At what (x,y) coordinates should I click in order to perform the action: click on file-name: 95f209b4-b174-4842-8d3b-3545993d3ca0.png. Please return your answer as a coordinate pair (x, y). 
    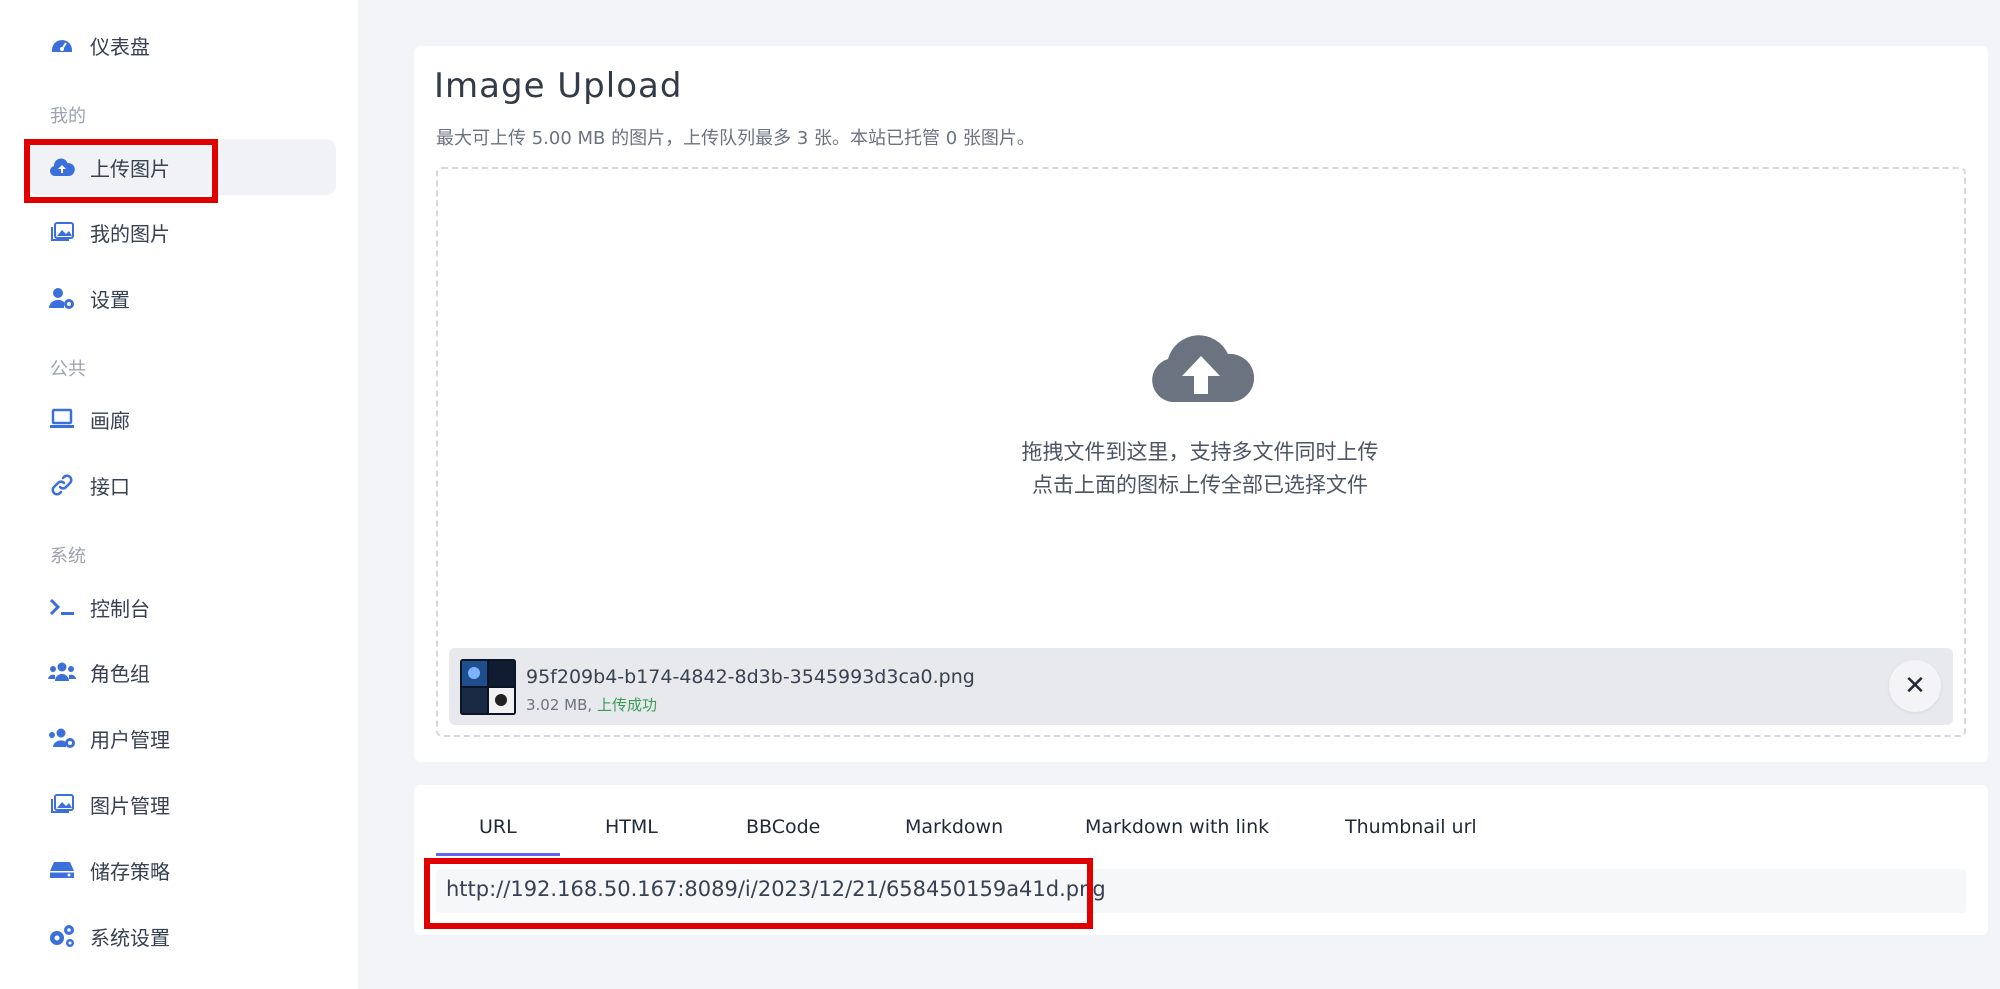
    Looking at the image, I should click on (750, 677).